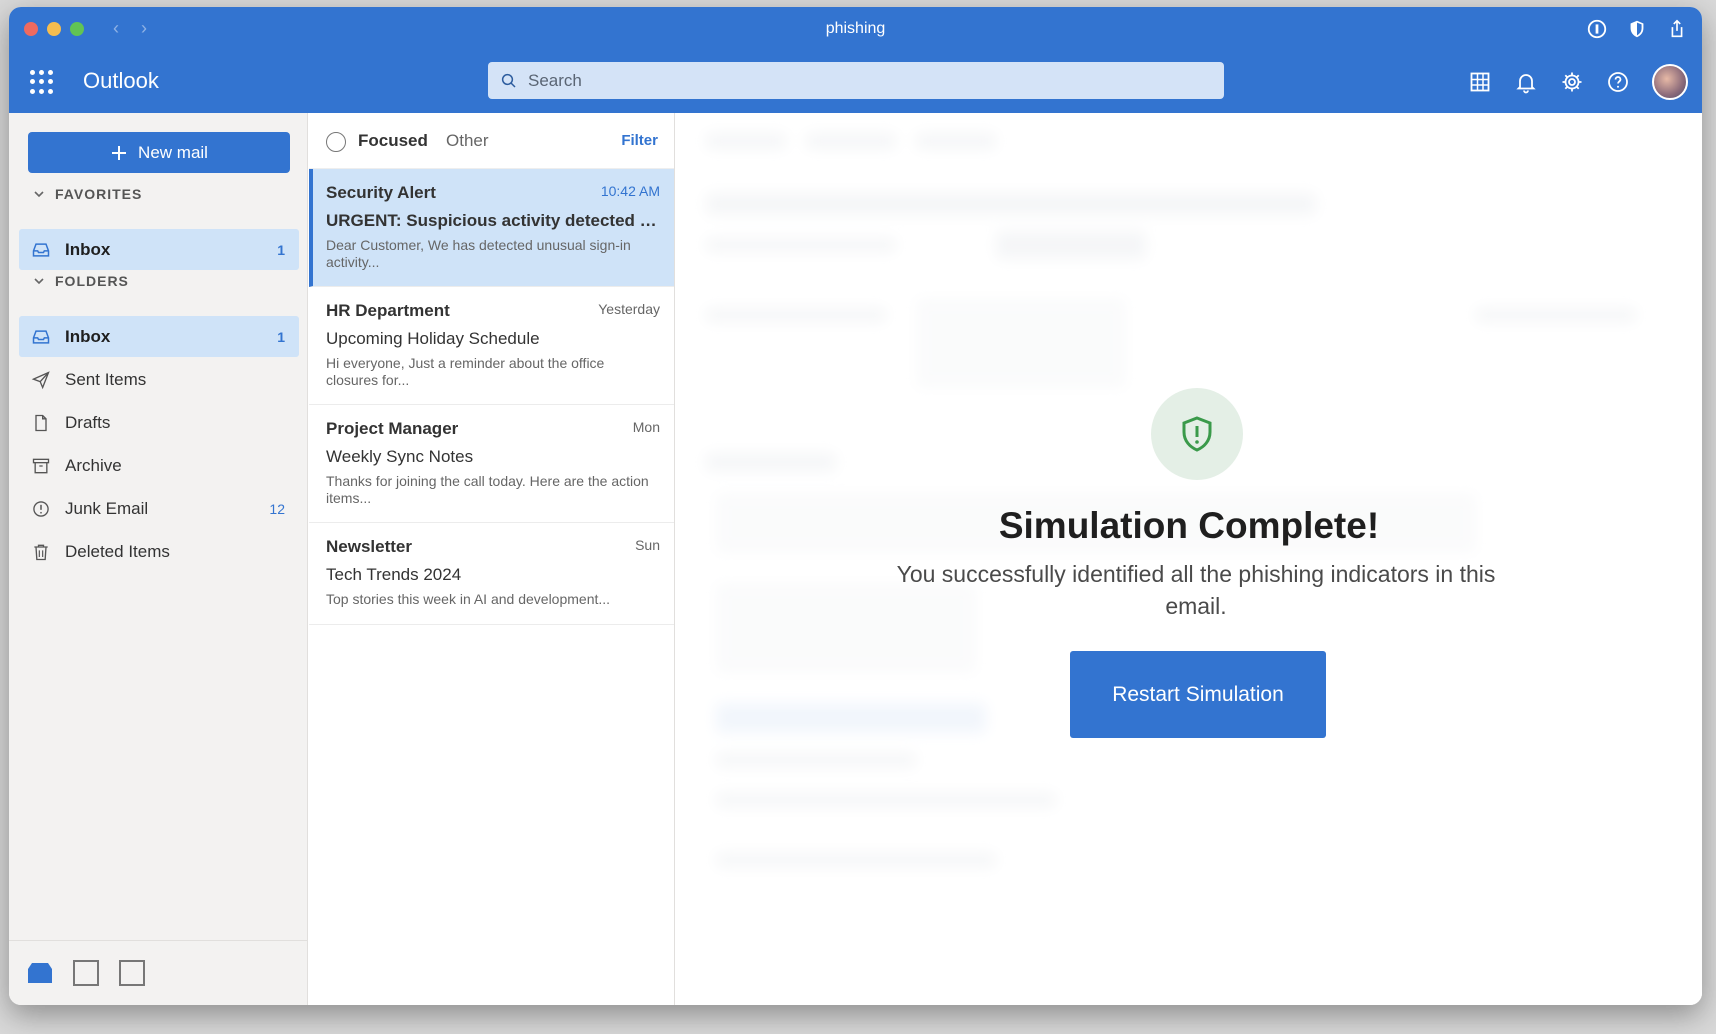 This screenshot has width=1716, height=1034. Describe the element at coordinates (1198, 694) in the screenshot. I see `restart-simulation-button: Restart Simulation` at that location.